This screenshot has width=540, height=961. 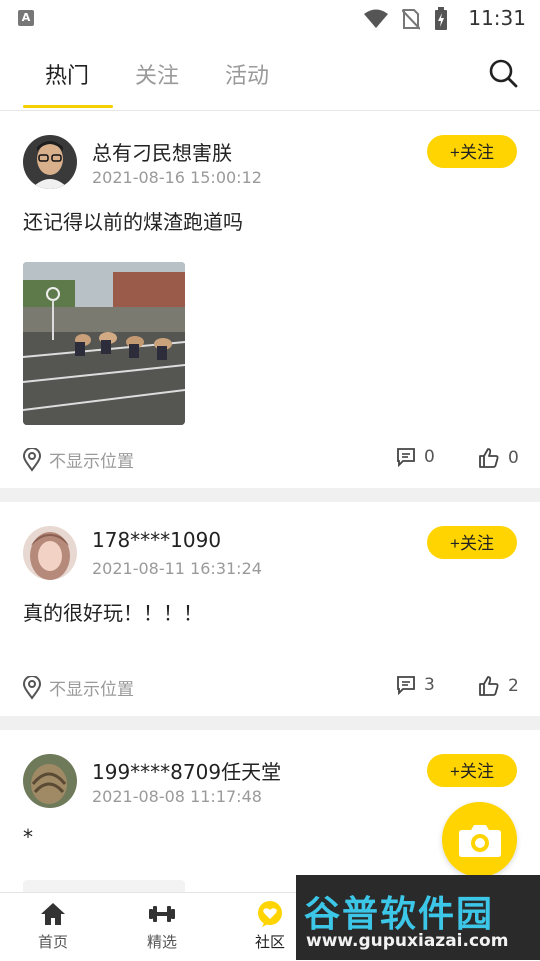 What do you see at coordinates (376, 18) in the screenshot?
I see `wifi-icon` at bounding box center [376, 18].